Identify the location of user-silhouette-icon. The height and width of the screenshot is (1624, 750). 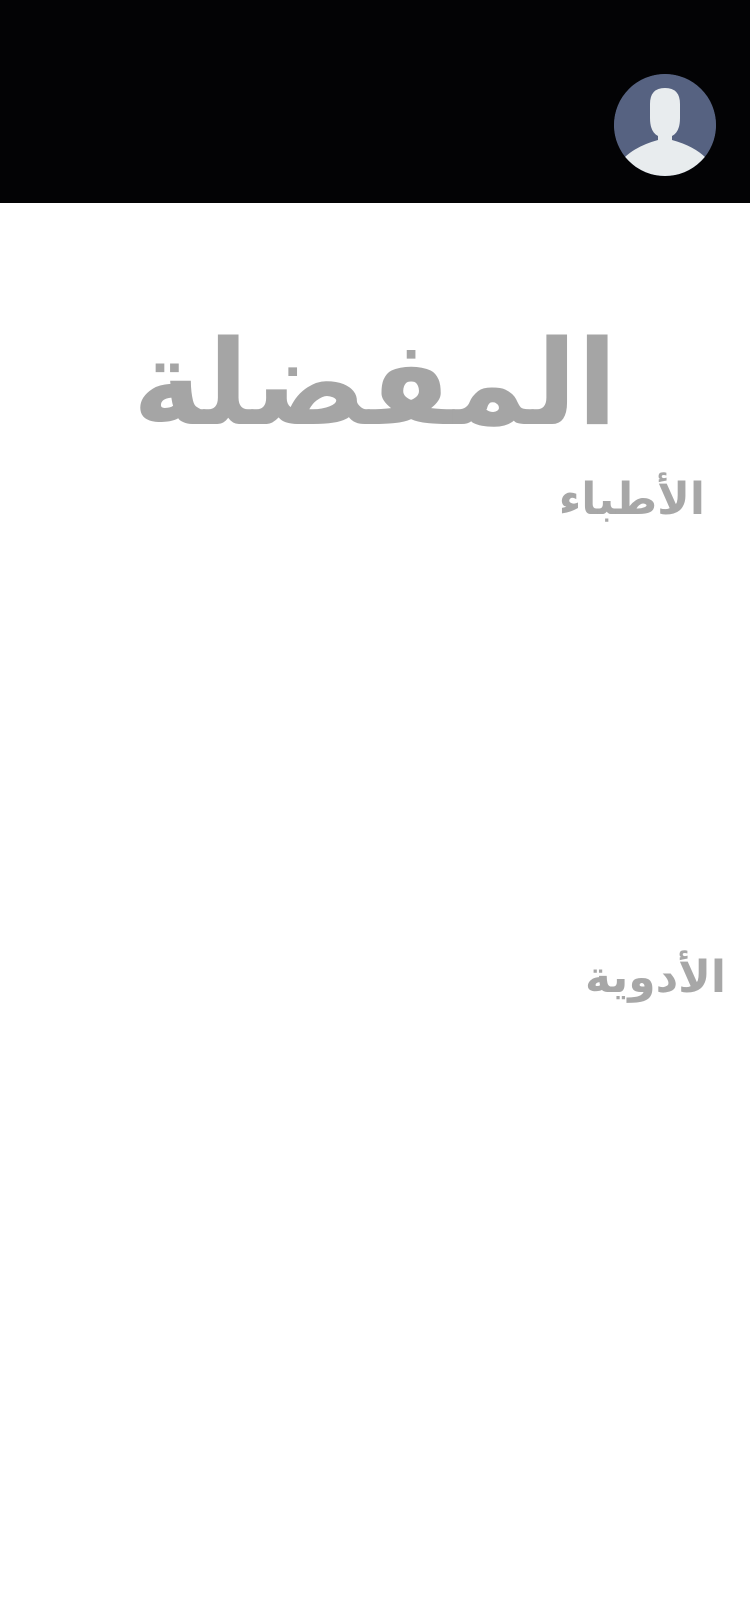
(665, 125).